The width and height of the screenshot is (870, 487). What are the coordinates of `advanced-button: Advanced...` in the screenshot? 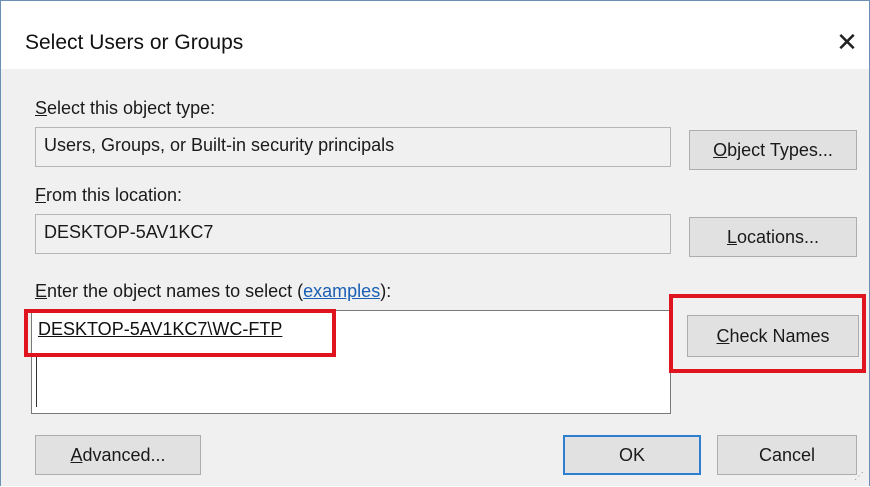 It's located at (118, 455).